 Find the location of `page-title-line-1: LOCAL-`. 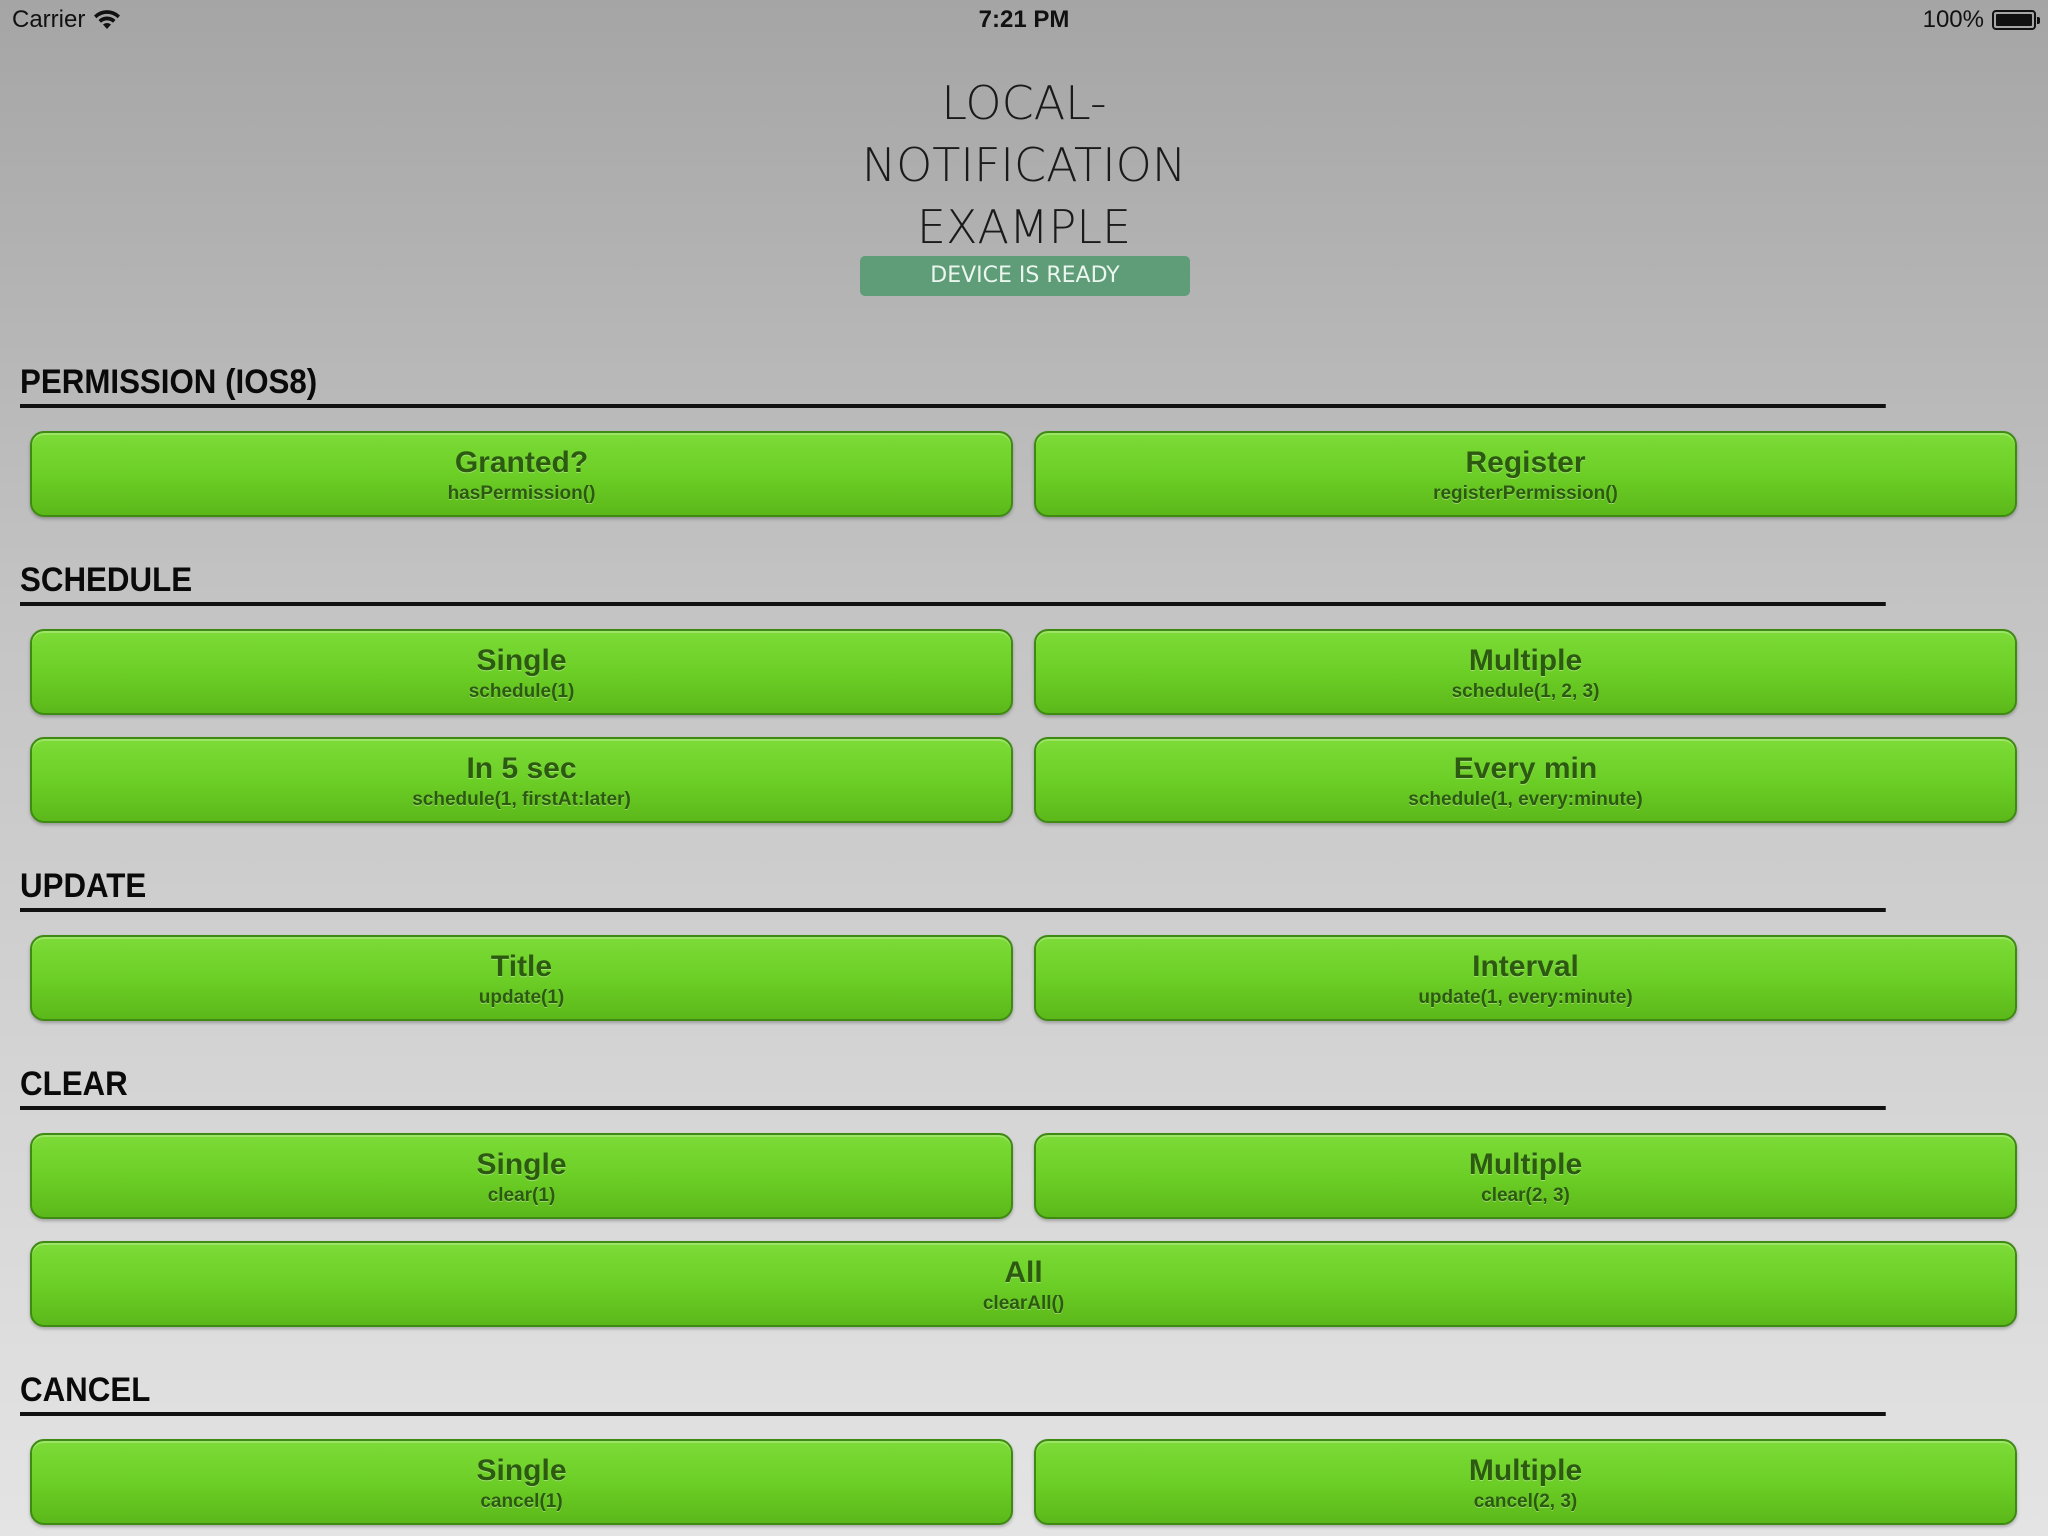

page-title-line-1: LOCAL- is located at coordinates (1024, 103).